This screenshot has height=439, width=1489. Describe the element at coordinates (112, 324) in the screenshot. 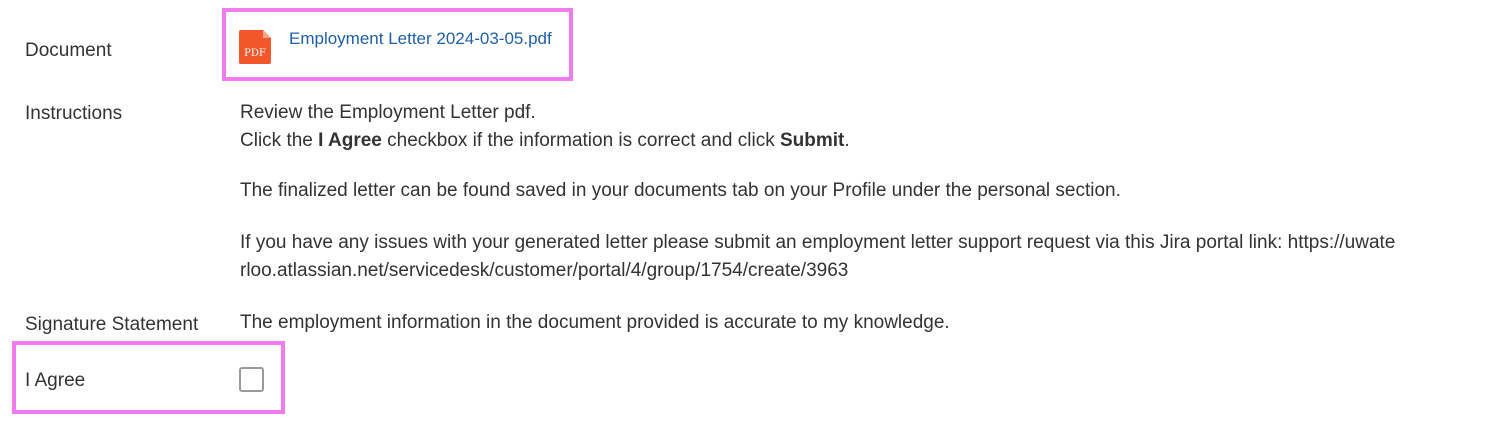

I see `signature-statement-label: Signature Statement` at that location.